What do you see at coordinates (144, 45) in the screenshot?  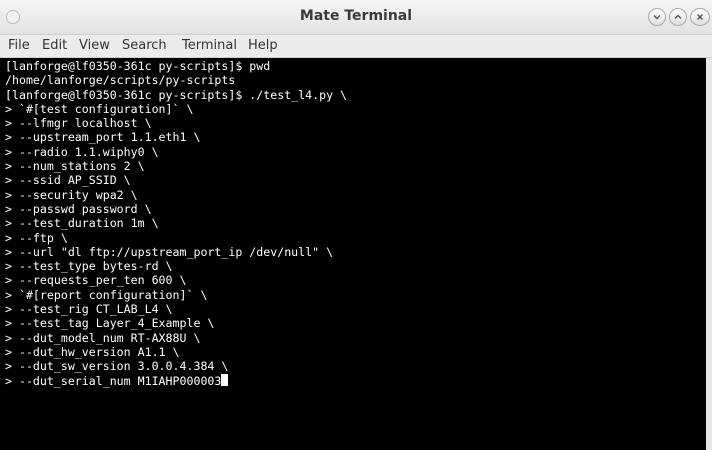 I see `menu-search: Search` at bounding box center [144, 45].